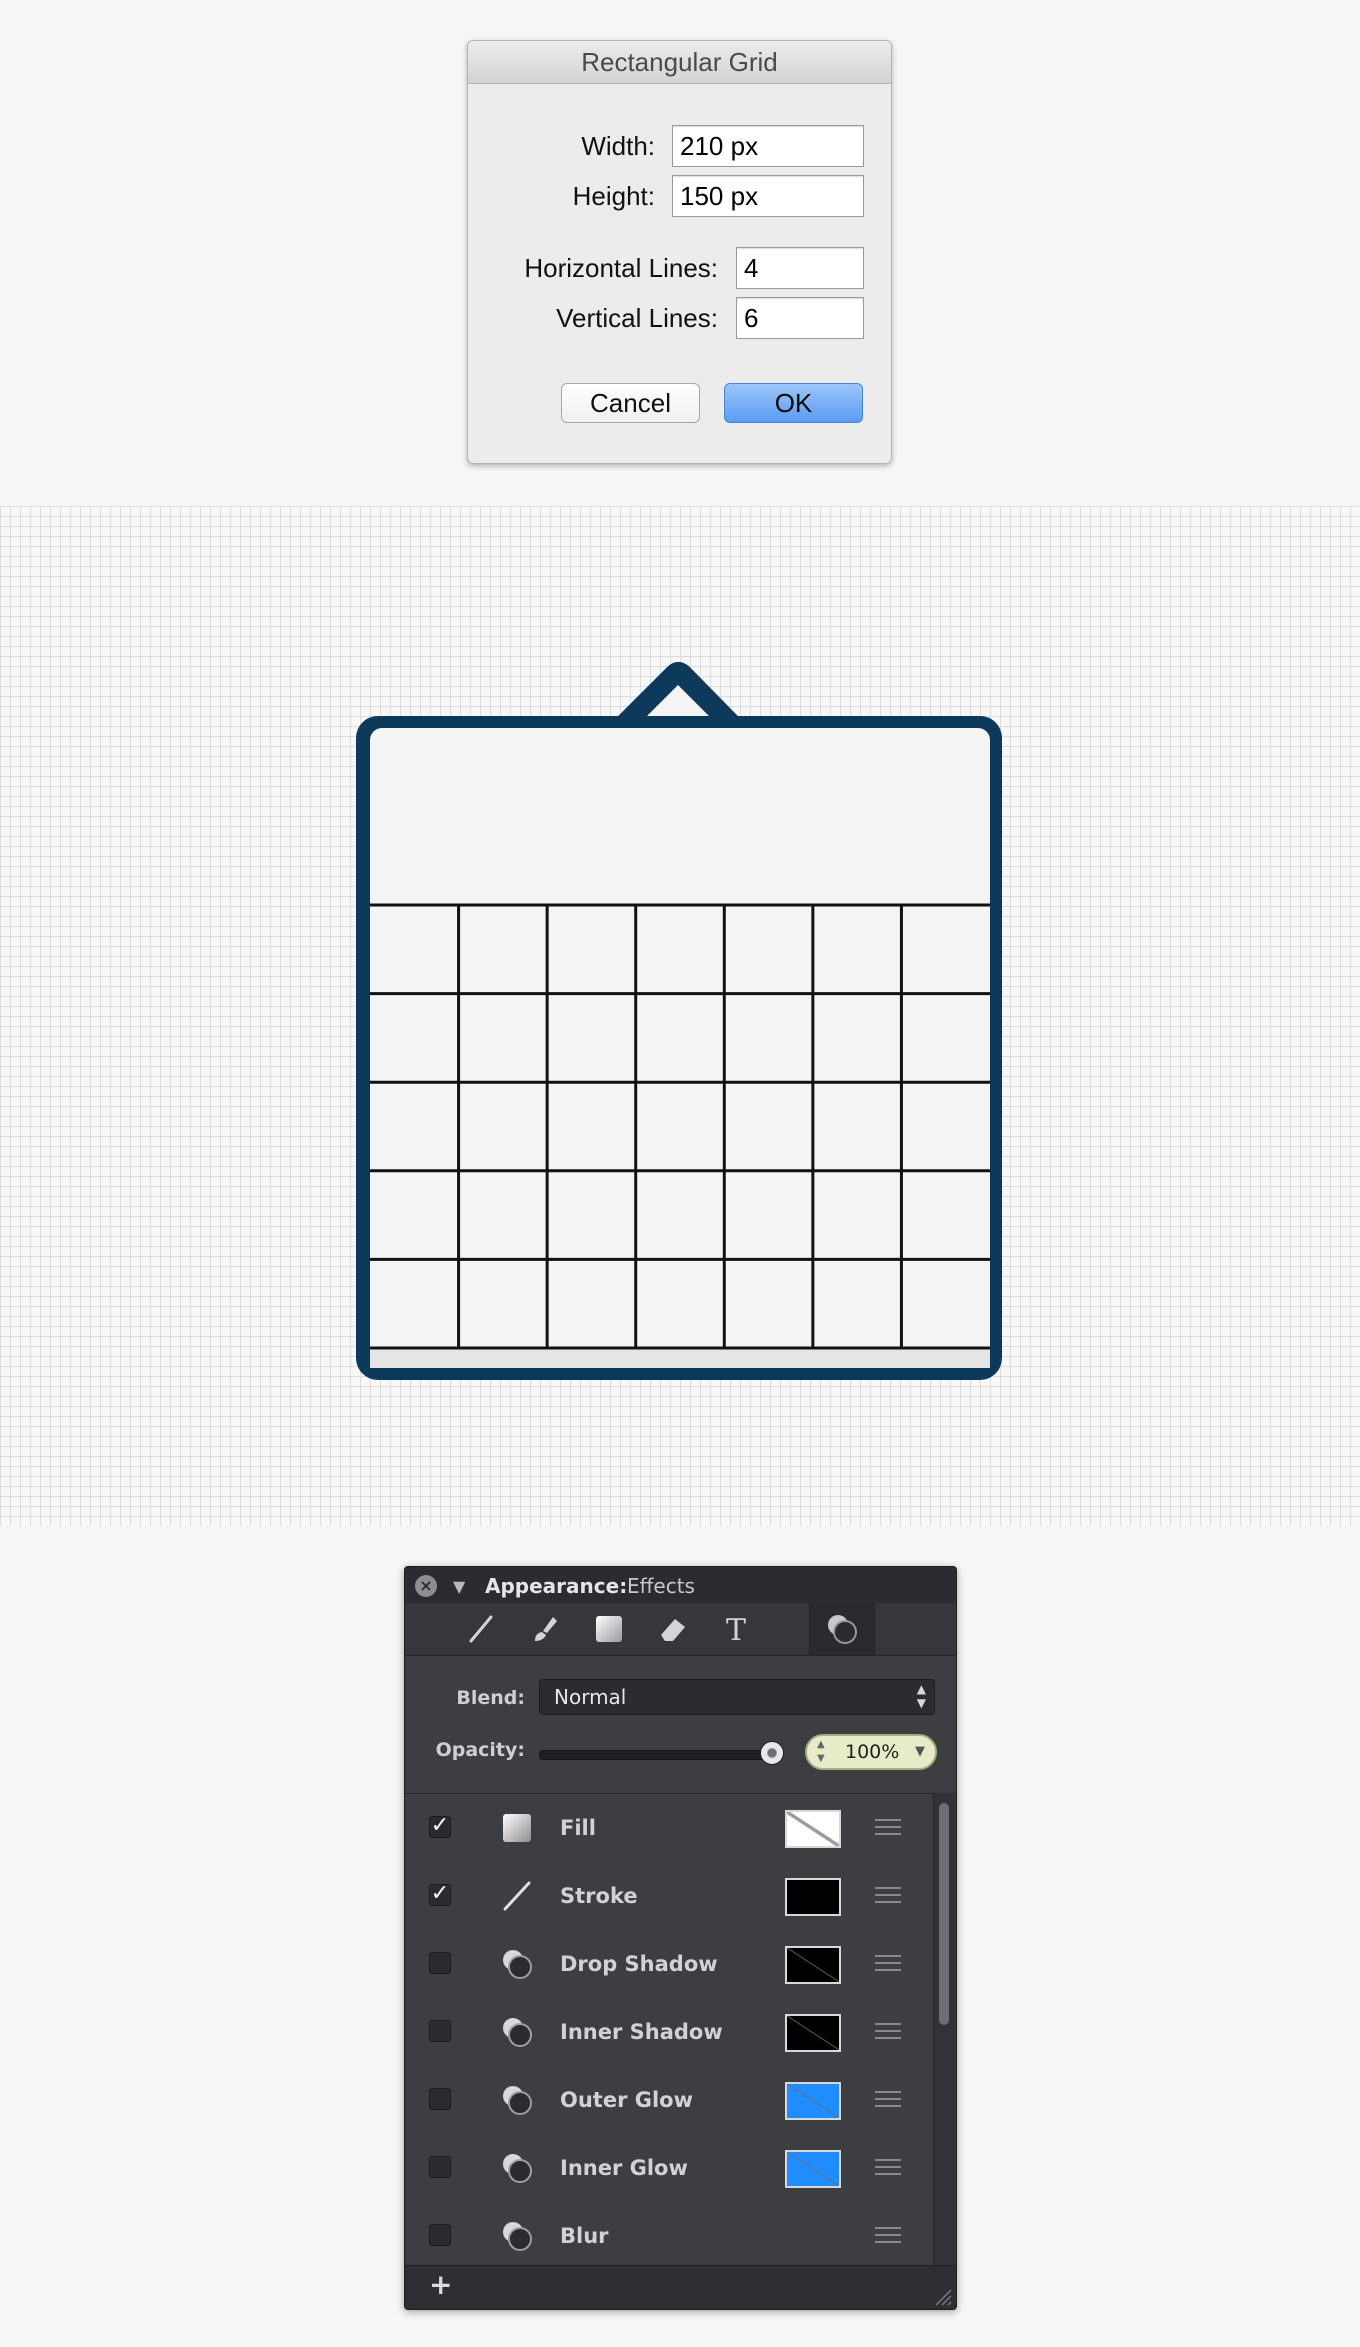 The image size is (1360, 2347). I want to click on effect-label: Blur, so click(584, 2236).